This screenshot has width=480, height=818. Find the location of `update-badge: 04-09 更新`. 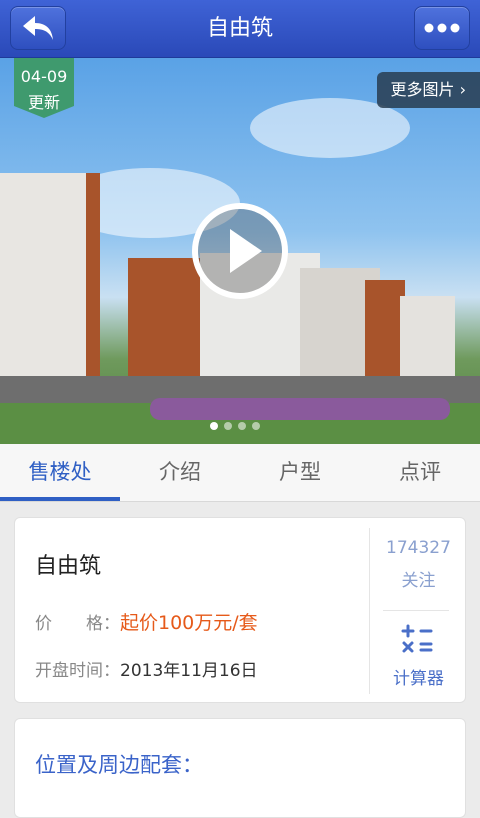

update-badge: 04-09 更新 is located at coordinates (44, 88).